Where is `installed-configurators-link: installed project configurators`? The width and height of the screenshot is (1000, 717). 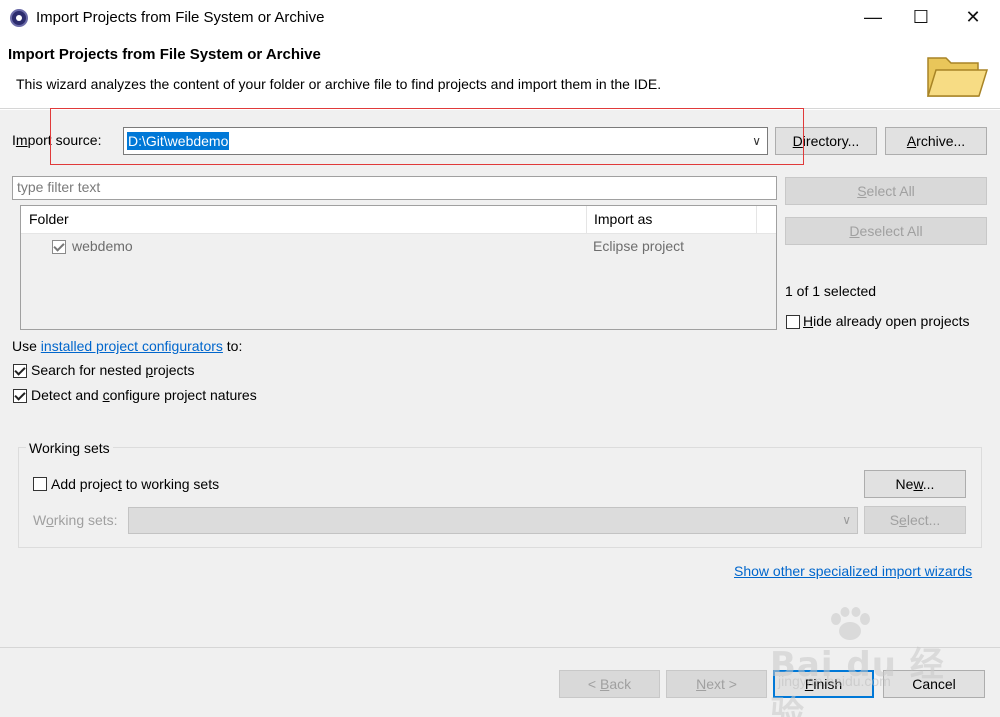
installed-configurators-link: installed project configurators is located at coordinates (132, 346).